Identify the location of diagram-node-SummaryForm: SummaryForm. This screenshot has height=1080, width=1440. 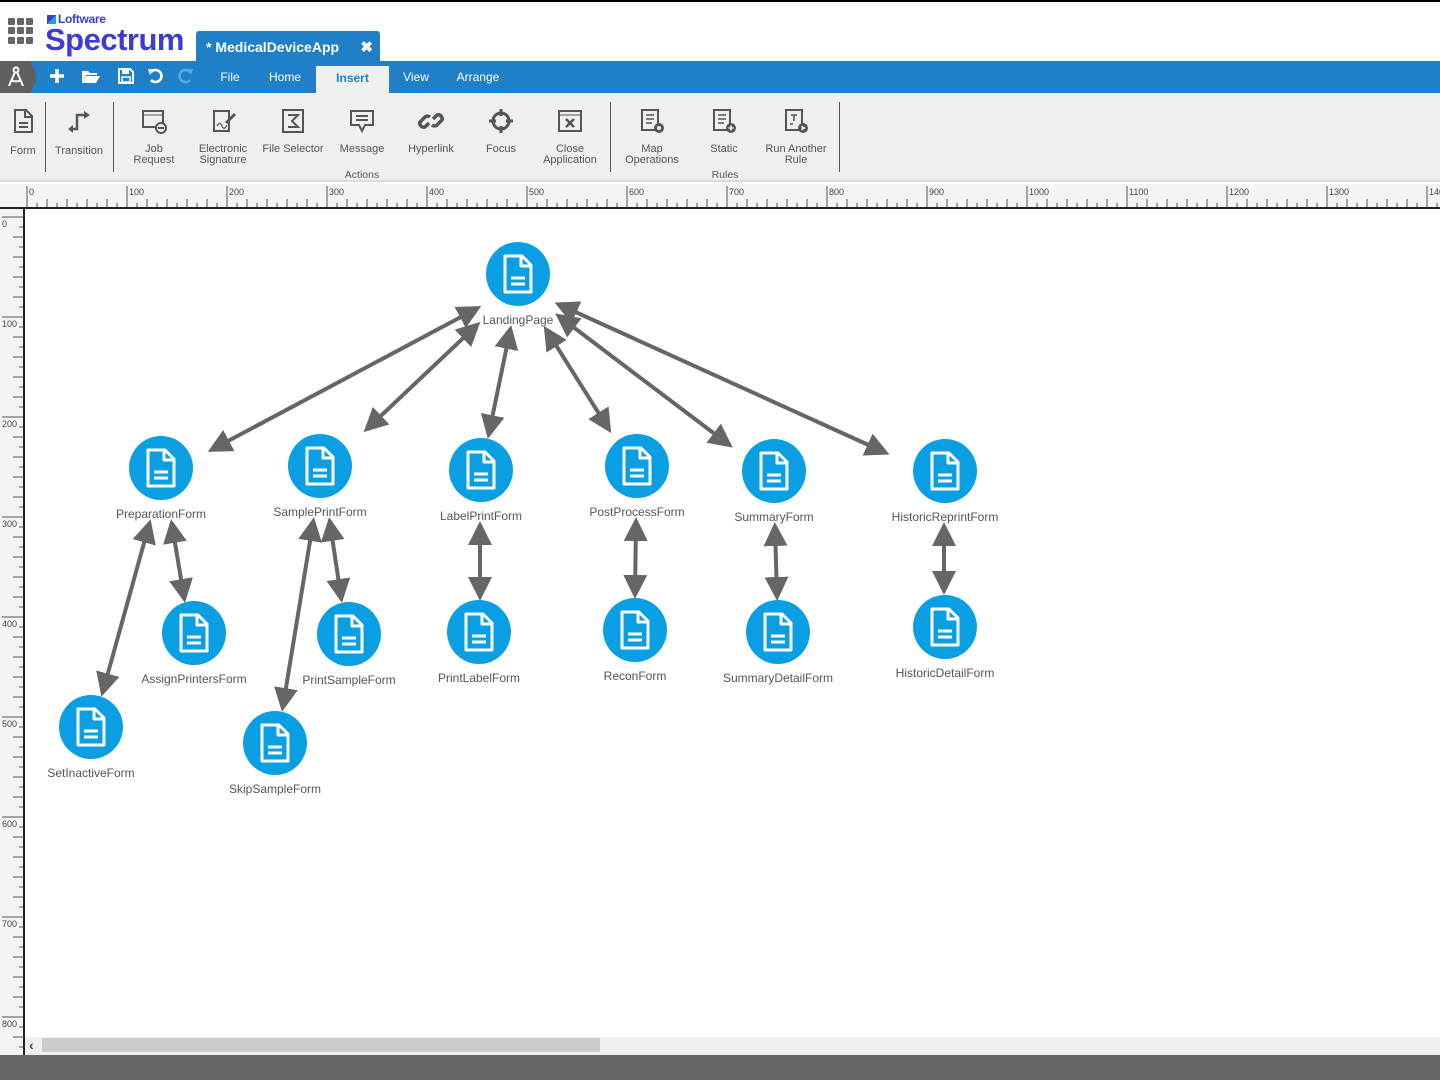
(774, 481).